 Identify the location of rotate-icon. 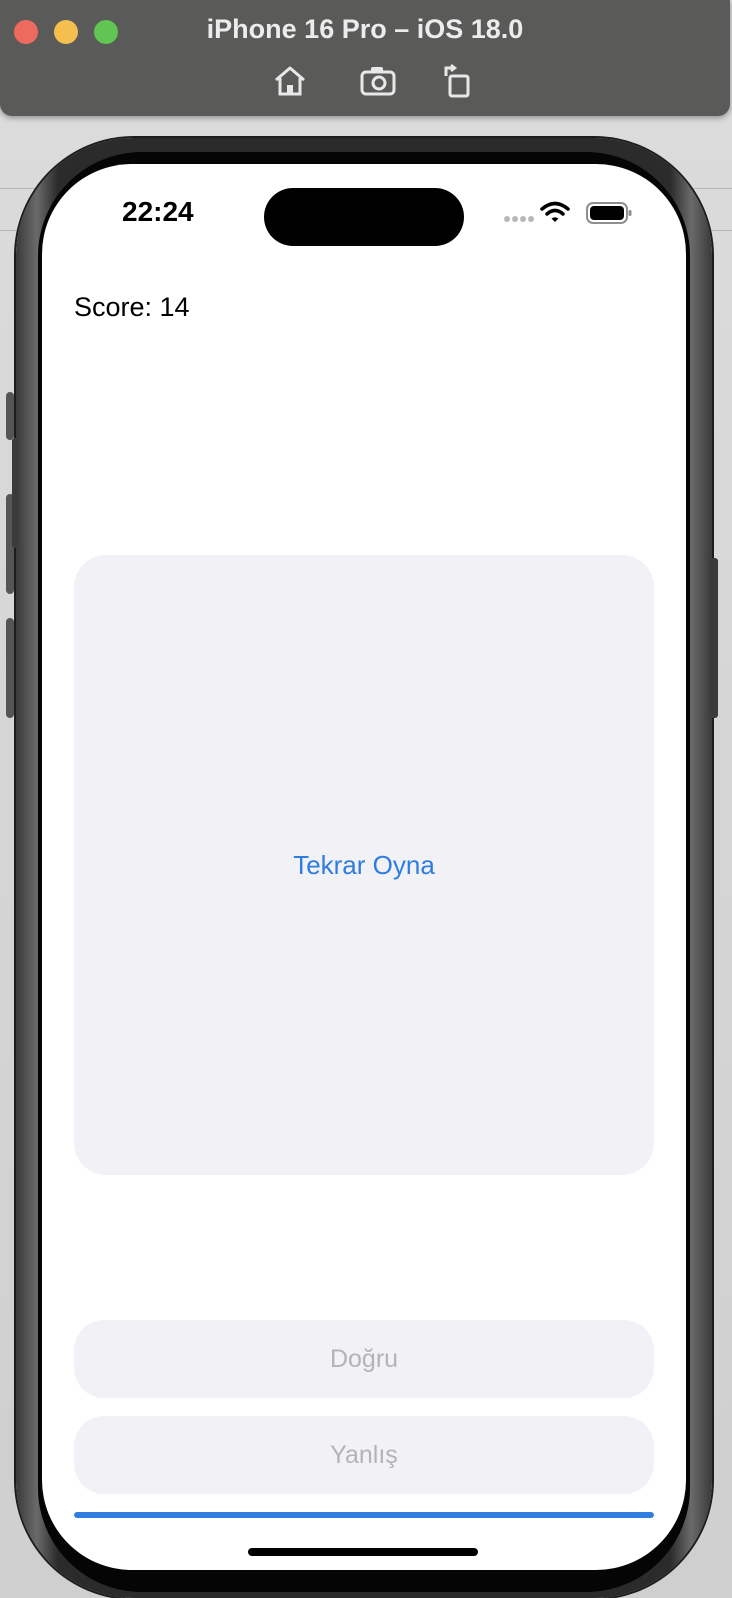
(458, 81).